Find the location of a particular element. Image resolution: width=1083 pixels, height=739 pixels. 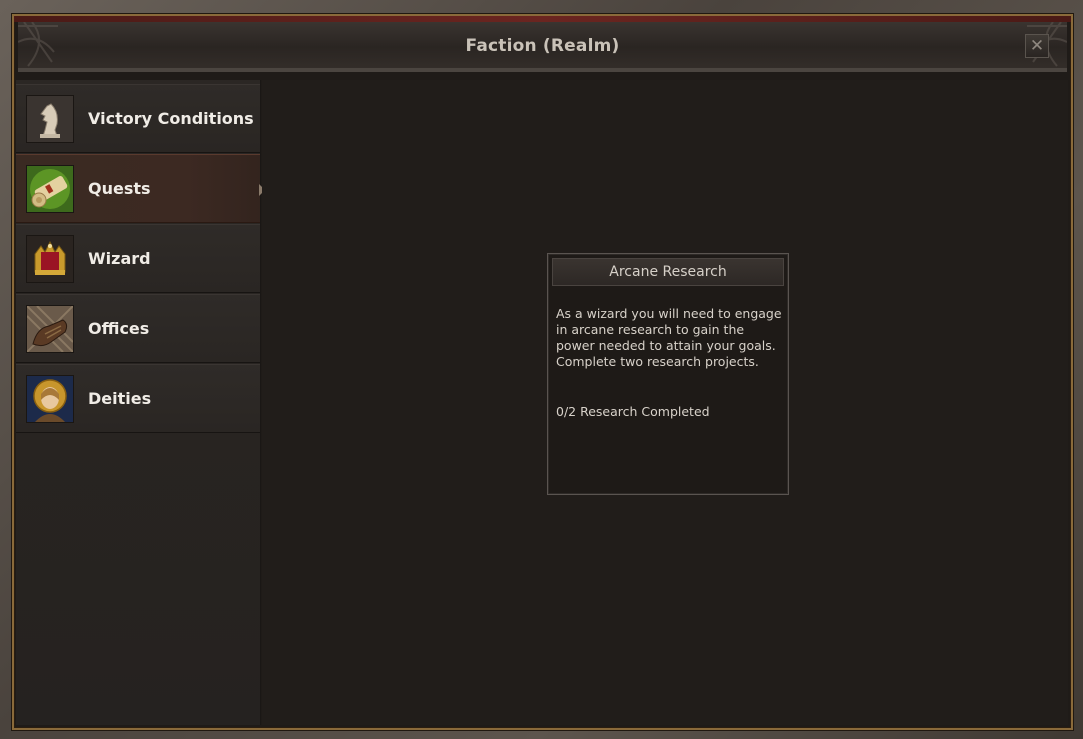

scroll-icon is located at coordinates (50, 189).